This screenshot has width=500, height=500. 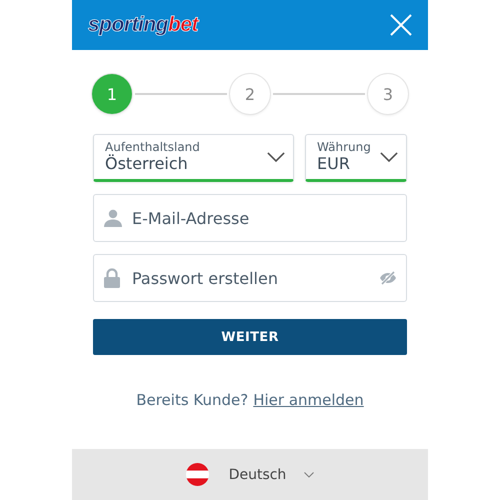 What do you see at coordinates (388, 278) in the screenshot?
I see `eye-slash-icon` at bounding box center [388, 278].